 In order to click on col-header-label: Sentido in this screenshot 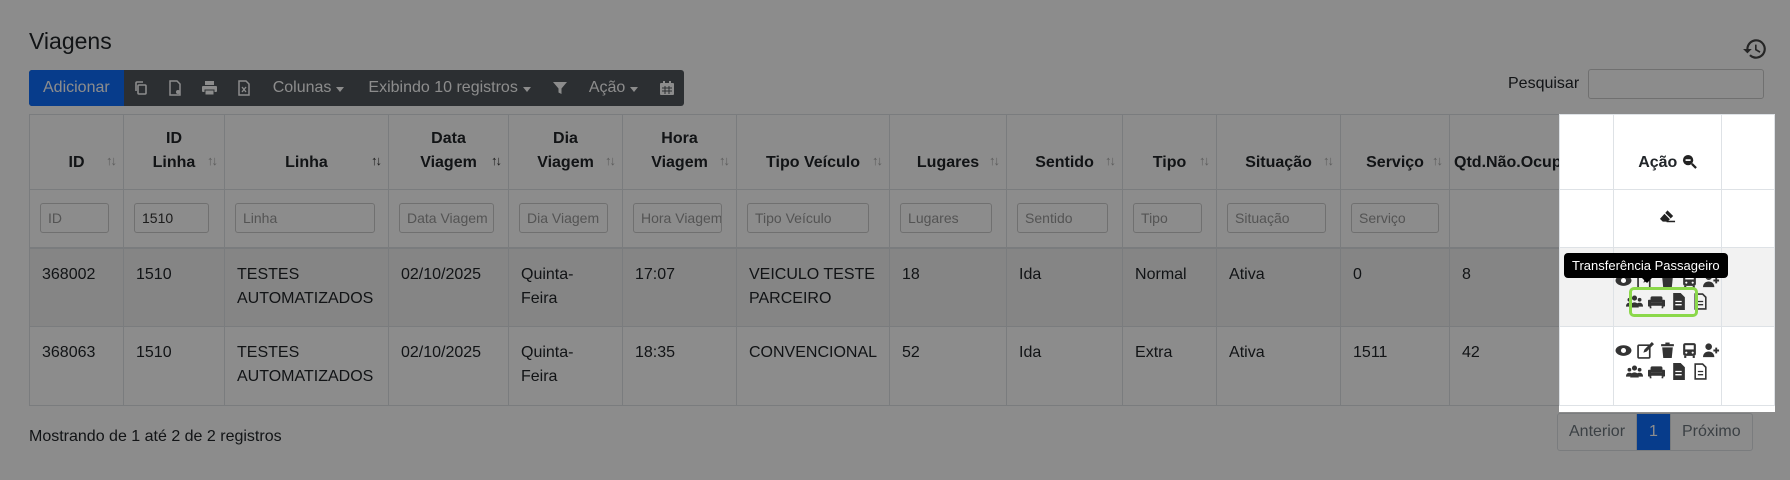, I will do `click(1064, 162)`.